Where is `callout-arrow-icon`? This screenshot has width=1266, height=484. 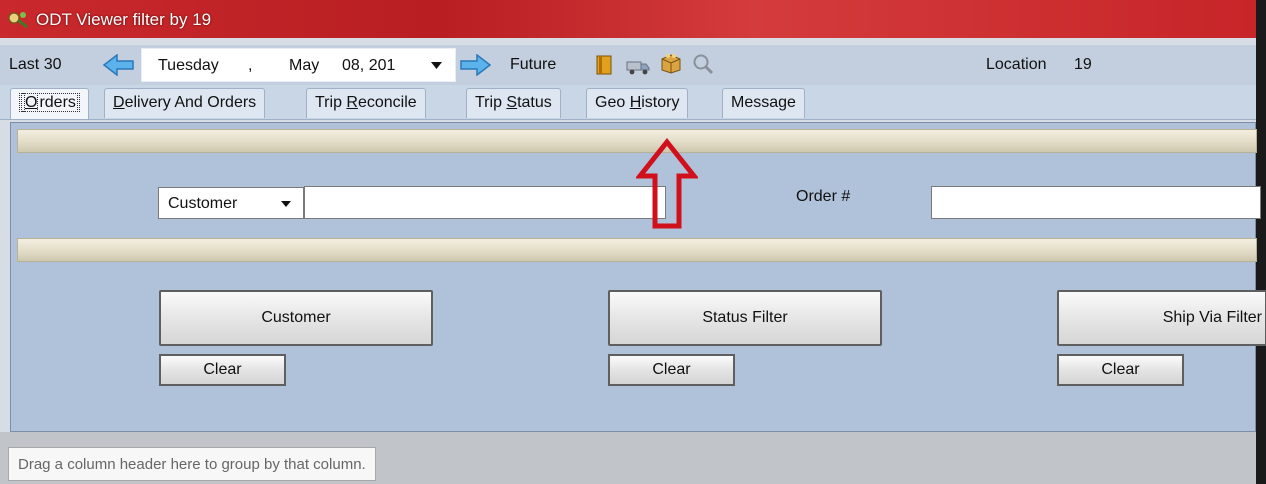
callout-arrow-icon is located at coordinates (667, 183).